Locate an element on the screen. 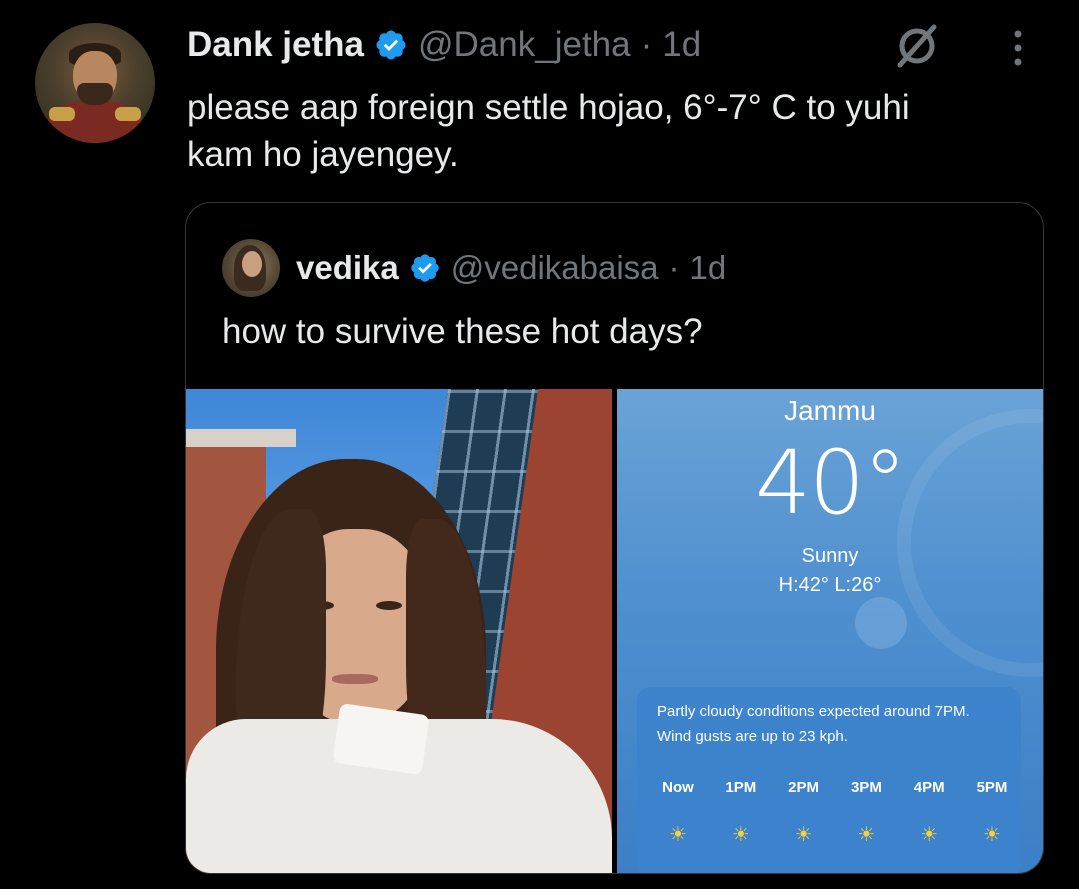 Image resolution: width=1079 pixels, height=889 pixels. hour-label: 5PM is located at coordinates (992, 787).